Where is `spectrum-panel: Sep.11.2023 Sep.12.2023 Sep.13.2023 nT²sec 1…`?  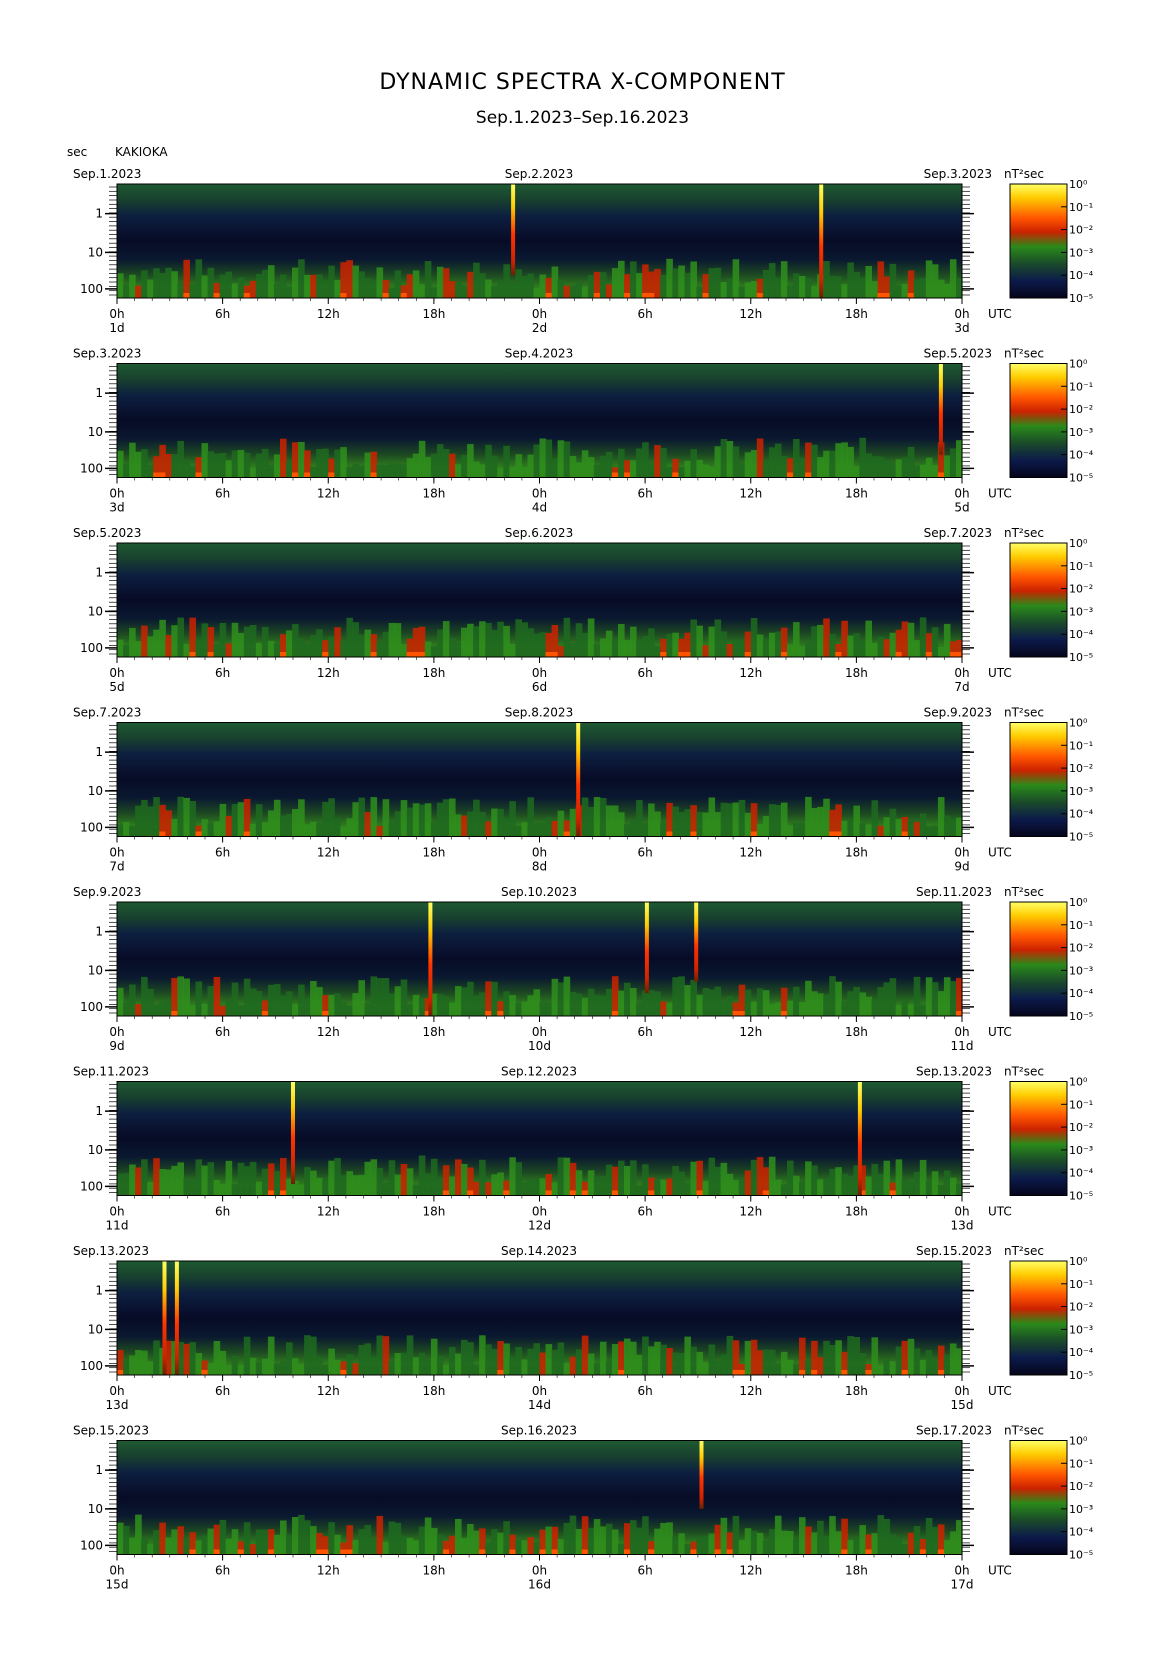
spectrum-panel: Sep.11.2023 Sep.12.2023 Sep.13.2023 nT²sec 1… is located at coordinates (583, 1149).